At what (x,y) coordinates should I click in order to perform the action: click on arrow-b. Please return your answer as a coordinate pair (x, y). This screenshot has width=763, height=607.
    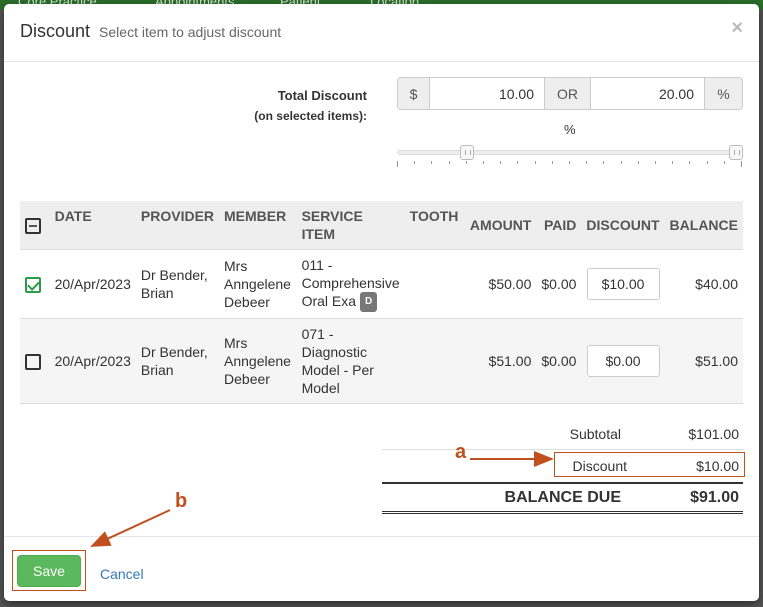
    Looking at the image, I should click on (130, 528).